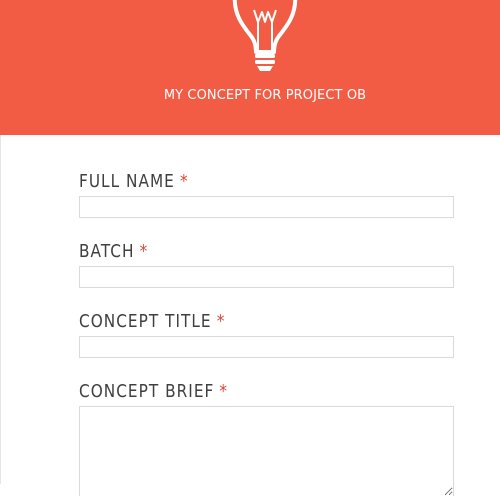  Describe the element at coordinates (114, 251) in the screenshot. I see `batch-label: BATCH *` at that location.